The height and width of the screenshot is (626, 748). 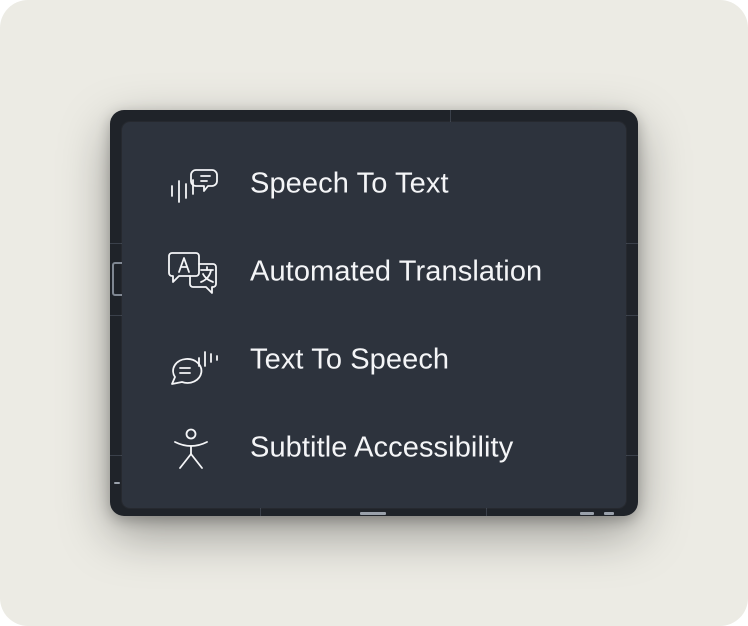 I want to click on menu-item-subtitle-accessibility: Subtitle Accessibility, so click(x=374, y=448).